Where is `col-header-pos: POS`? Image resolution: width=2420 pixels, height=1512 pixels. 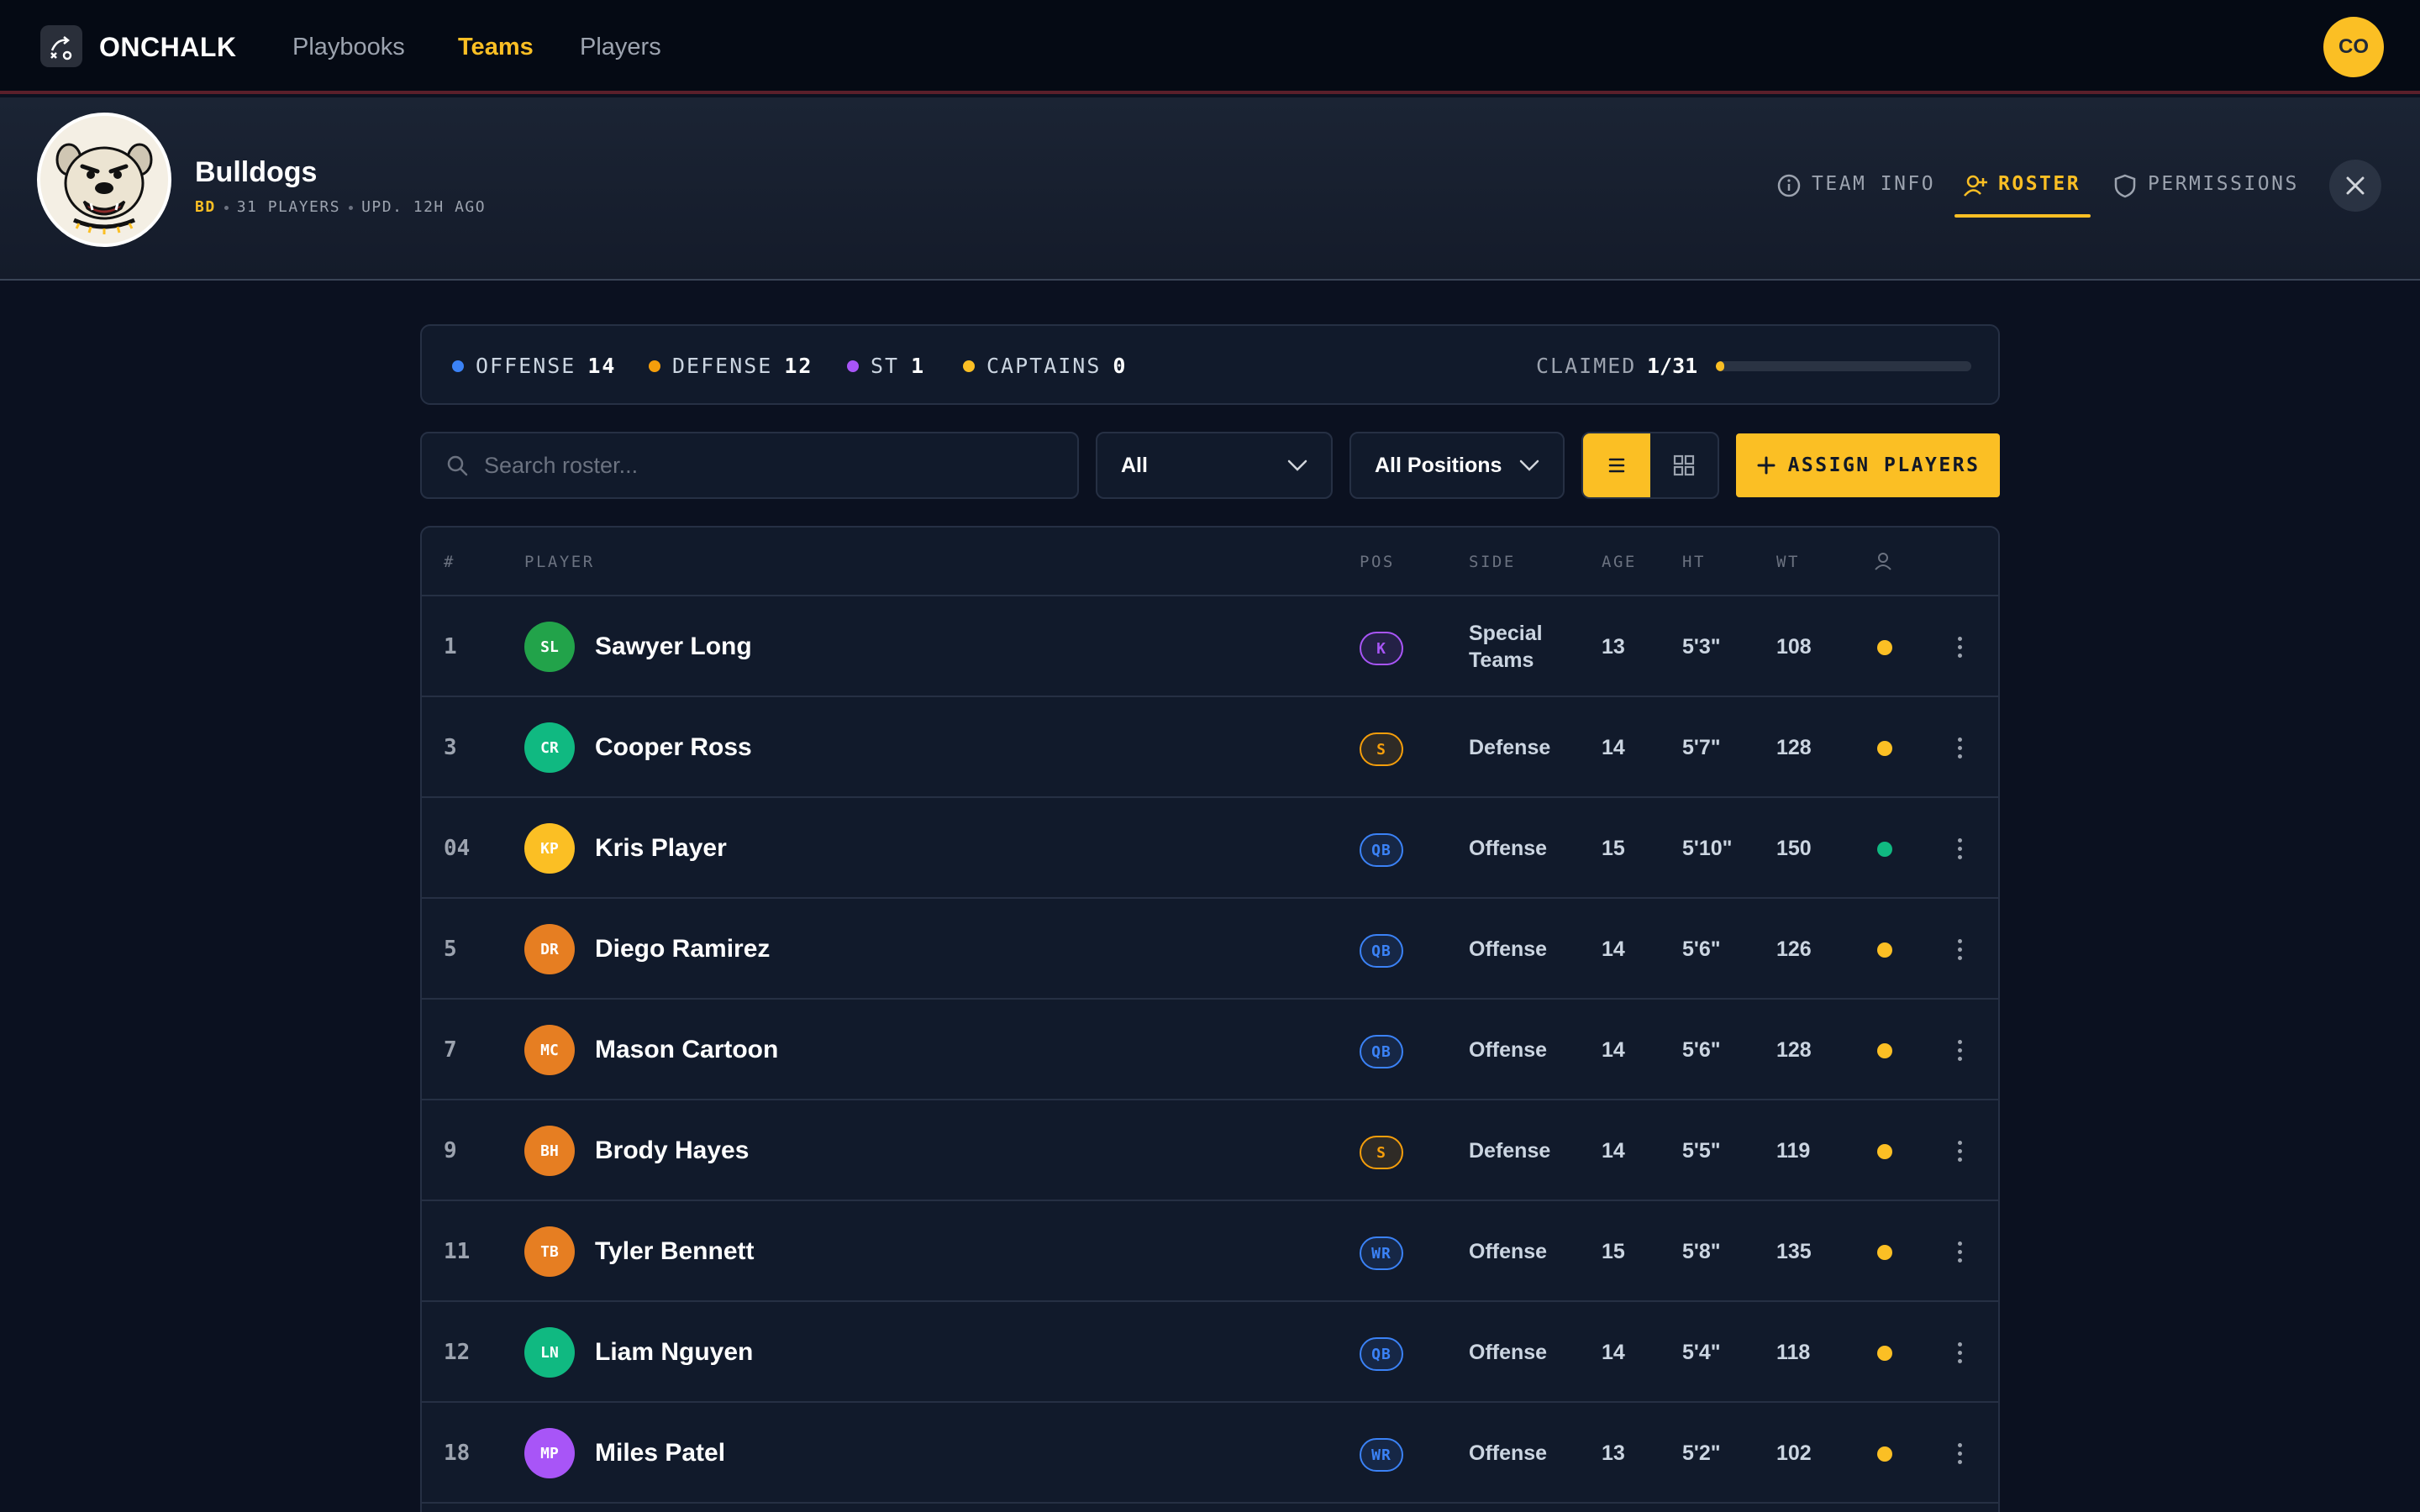
col-header-pos: POS is located at coordinates (1377, 562).